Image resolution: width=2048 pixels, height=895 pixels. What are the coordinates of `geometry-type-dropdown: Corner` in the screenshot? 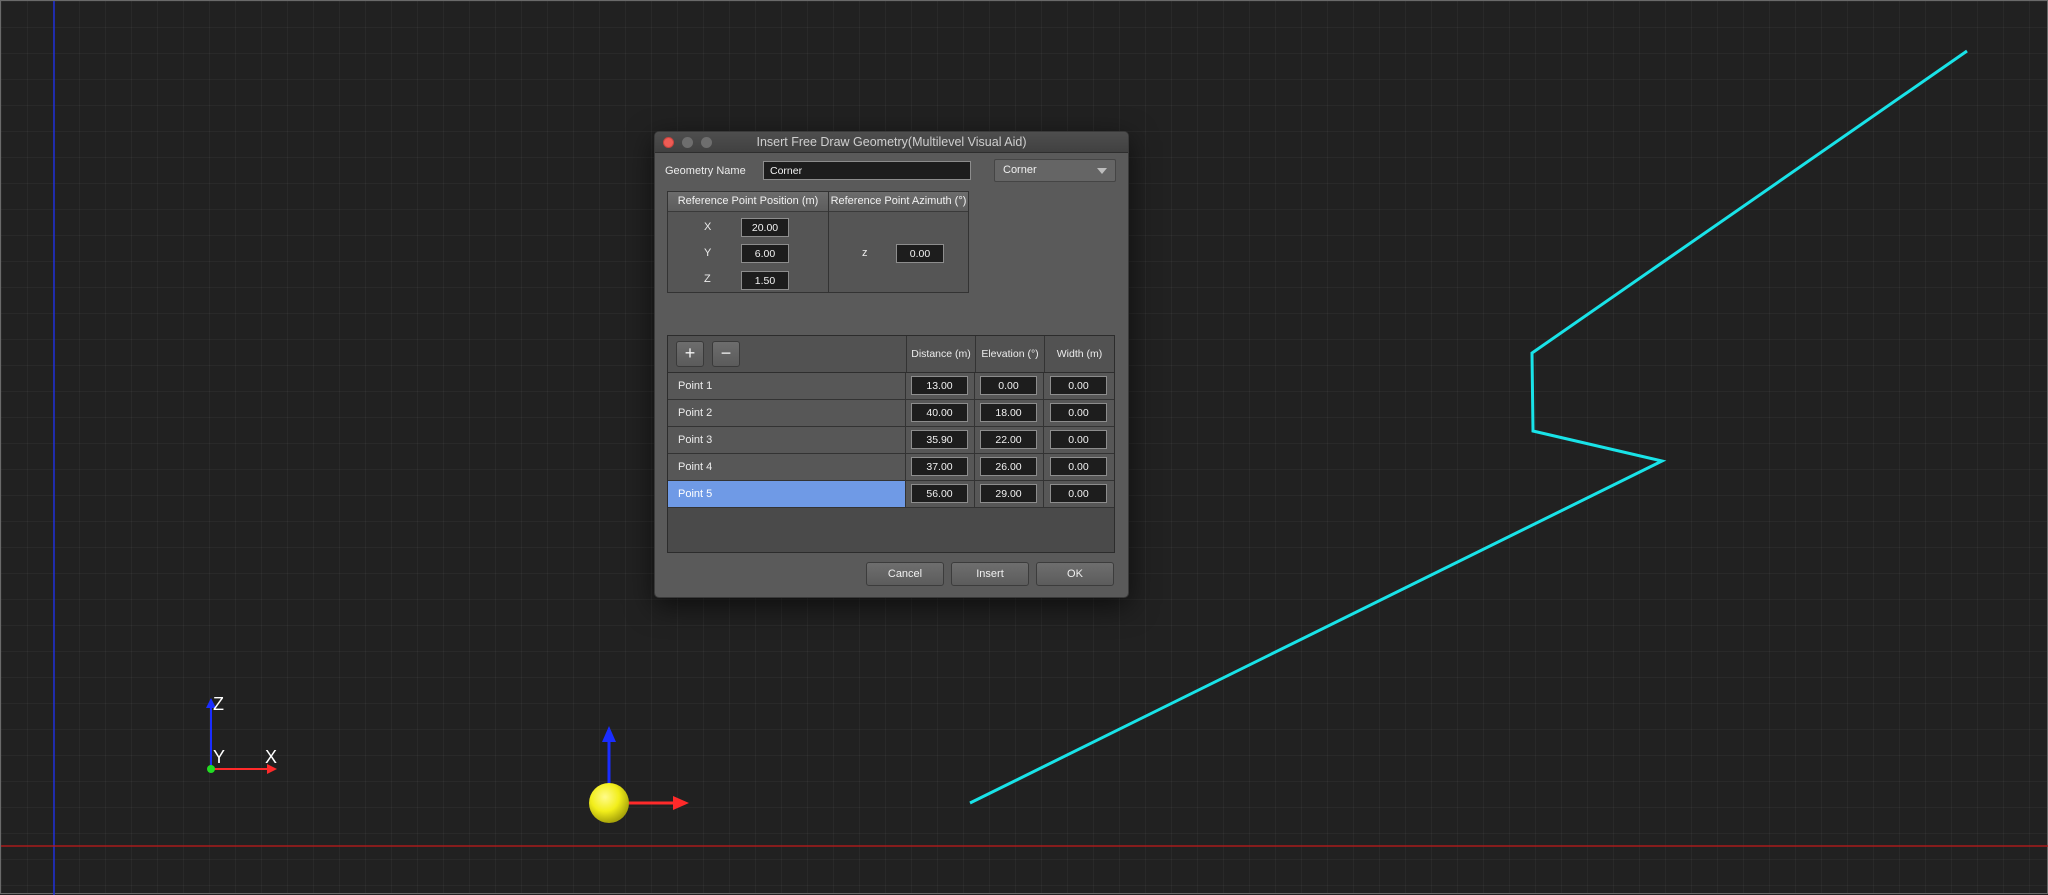 It's located at (1055, 170).